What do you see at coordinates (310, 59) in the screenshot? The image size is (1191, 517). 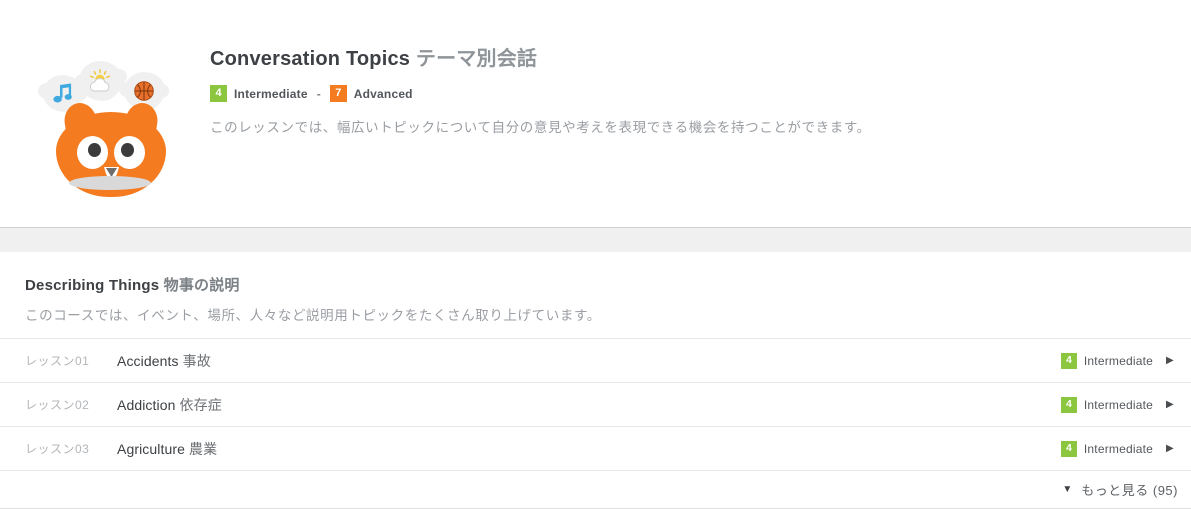 I see `page-title-en: Conversation Topics` at bounding box center [310, 59].